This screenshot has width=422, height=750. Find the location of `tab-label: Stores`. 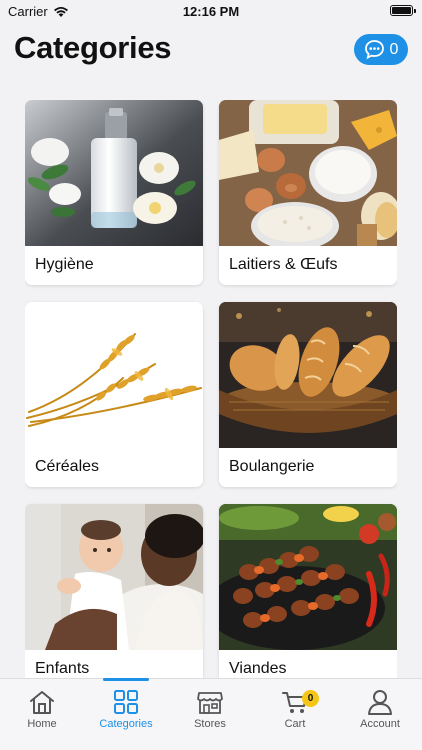

tab-label: Stores is located at coordinates (210, 724).